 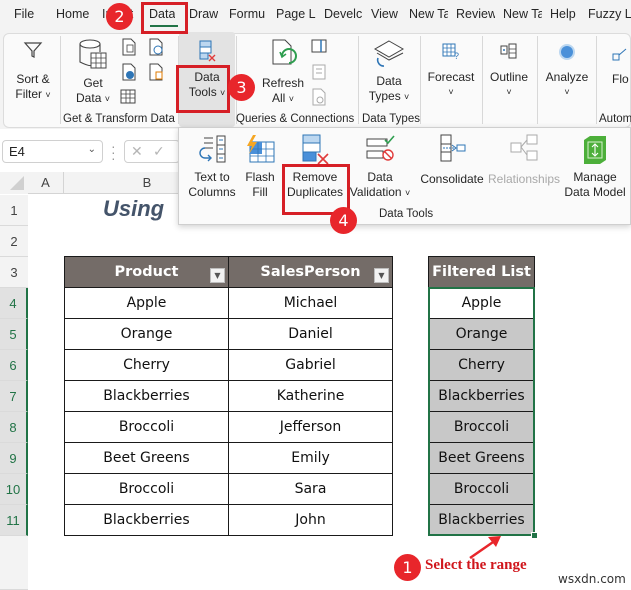 What do you see at coordinates (134, 208) in the screenshot?
I see `sheet-title: Using` at bounding box center [134, 208].